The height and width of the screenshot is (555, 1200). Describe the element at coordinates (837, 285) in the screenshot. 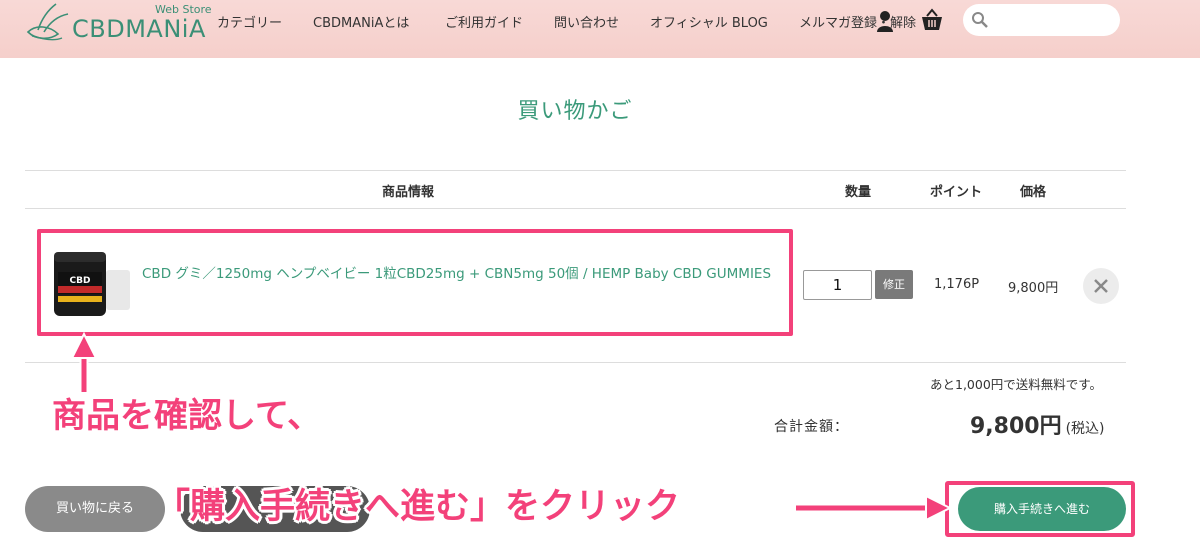

I see `quantity-input: 1` at that location.